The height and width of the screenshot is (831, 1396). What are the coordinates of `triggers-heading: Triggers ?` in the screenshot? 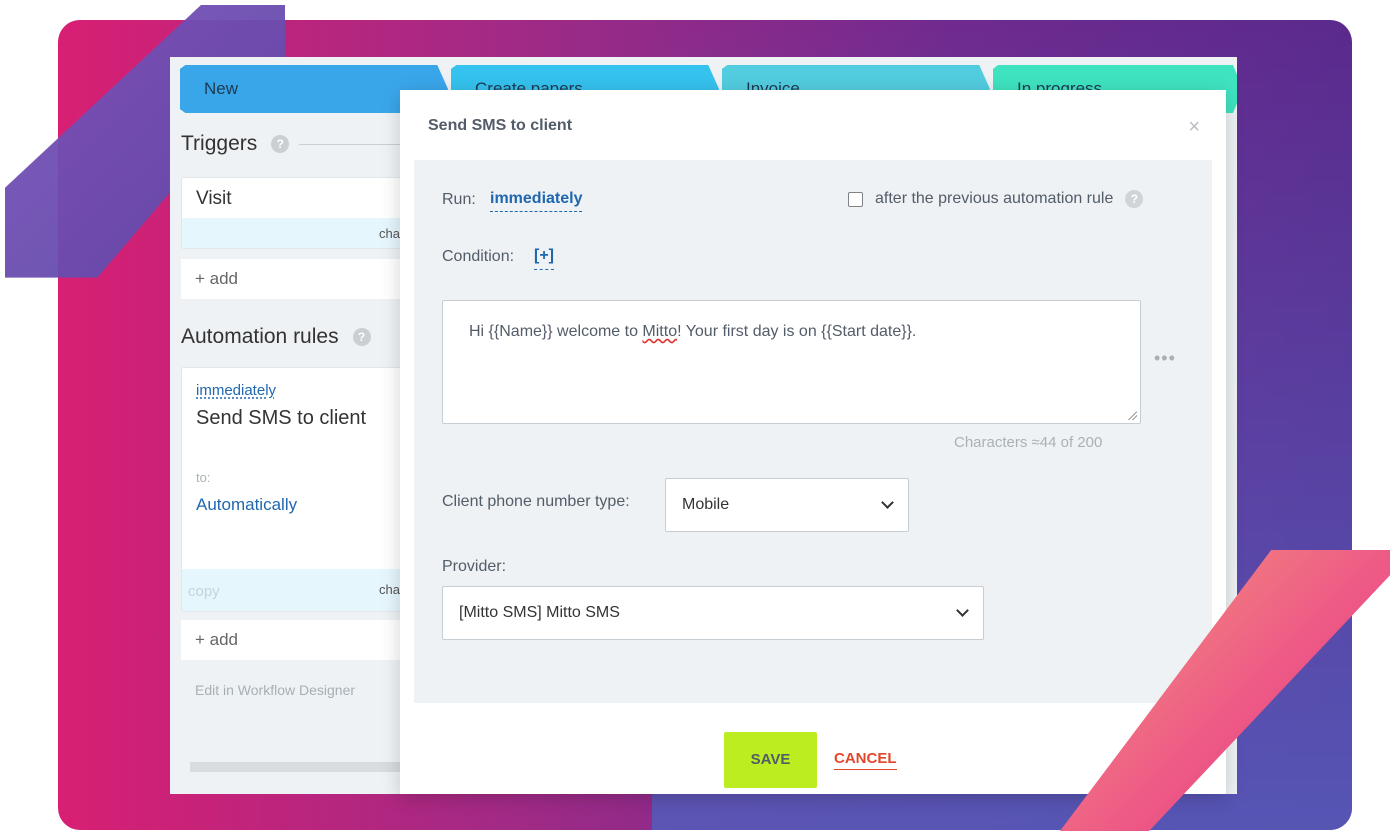 It's located at (301, 144).